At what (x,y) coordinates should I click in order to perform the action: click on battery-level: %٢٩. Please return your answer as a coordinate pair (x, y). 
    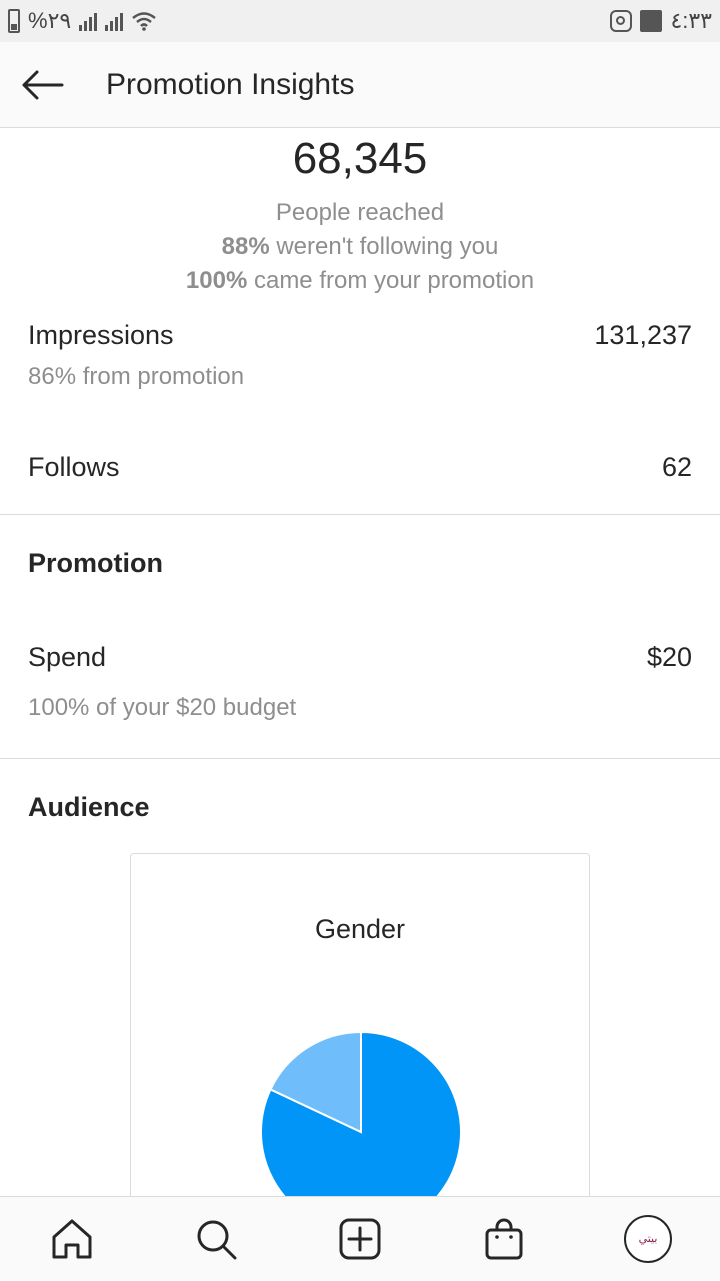
    Looking at the image, I should click on (50, 20).